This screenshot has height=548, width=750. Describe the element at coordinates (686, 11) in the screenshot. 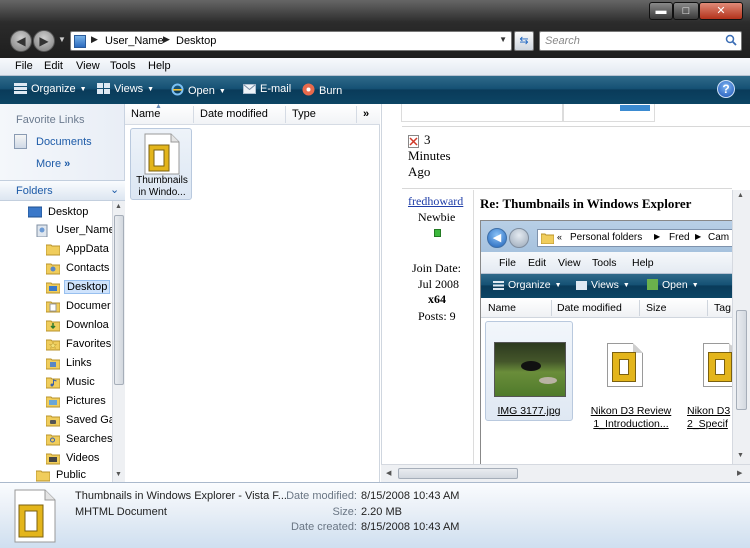

I see `maximize-button: □` at that location.